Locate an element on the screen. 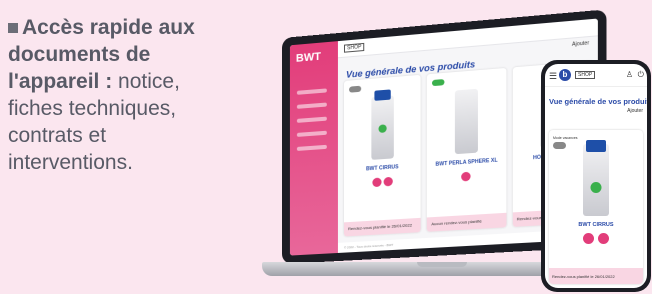 This screenshot has height=294, width=652. vacation-mode-label: Mode vacances is located at coordinates (565, 138).